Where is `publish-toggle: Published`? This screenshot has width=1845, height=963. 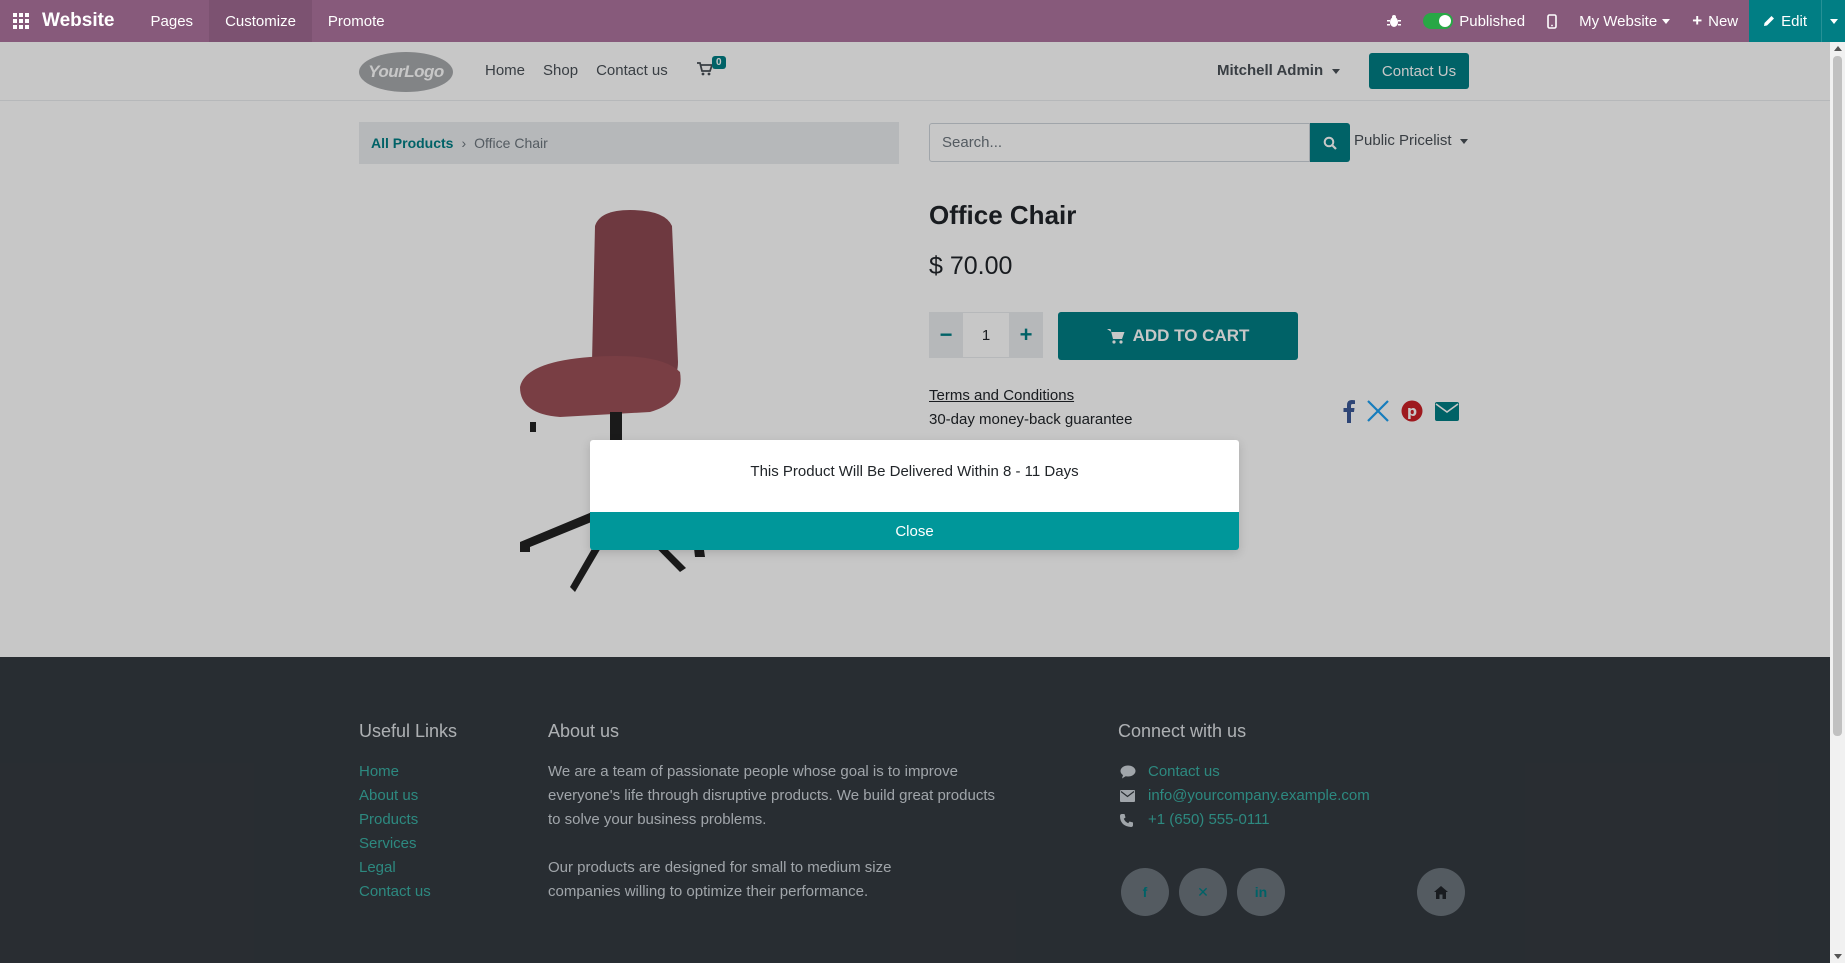
publish-toggle: Published is located at coordinates (1474, 21).